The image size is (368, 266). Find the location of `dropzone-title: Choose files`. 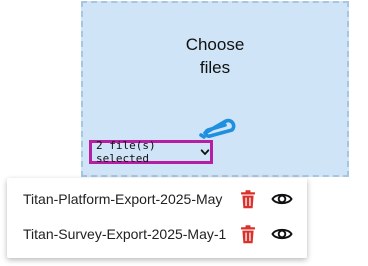

dropzone-title: Choose files is located at coordinates (215, 56).